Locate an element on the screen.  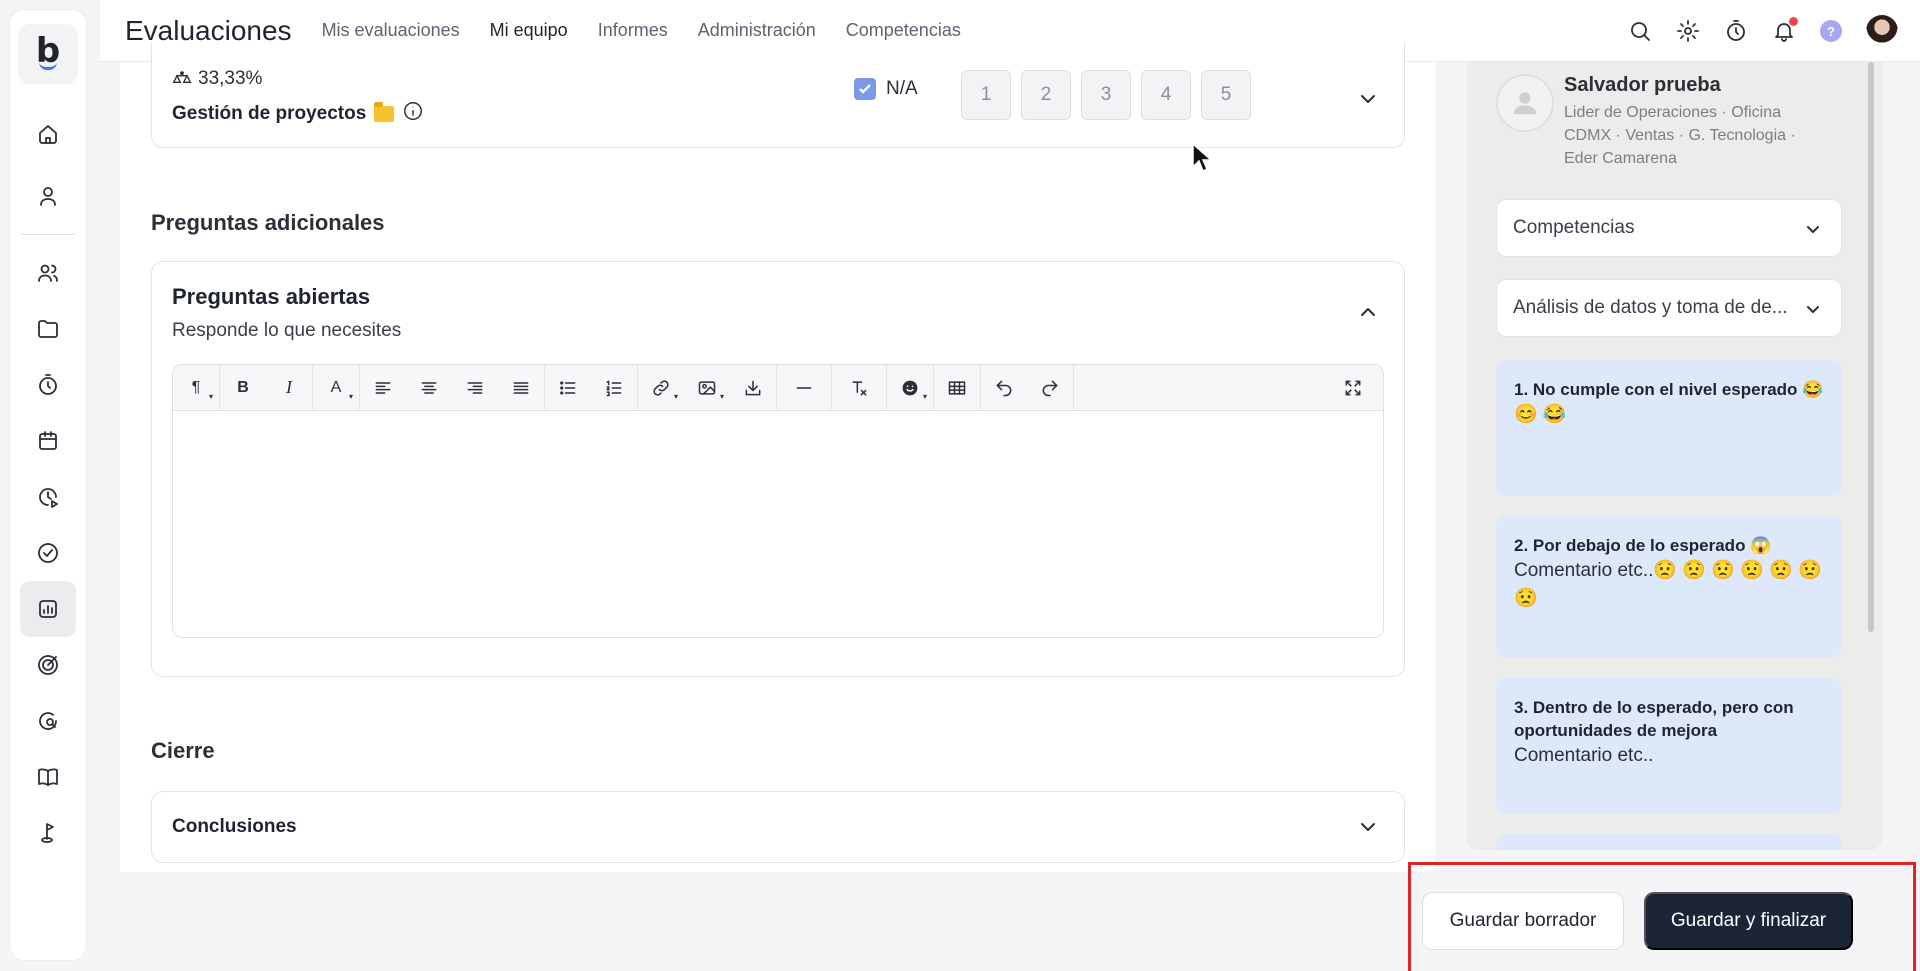
bold-button: B is located at coordinates (243, 388).